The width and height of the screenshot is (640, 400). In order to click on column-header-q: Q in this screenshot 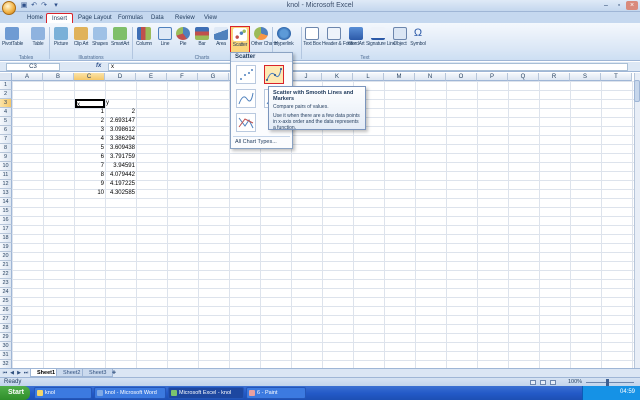, I will do `click(523, 77)`.